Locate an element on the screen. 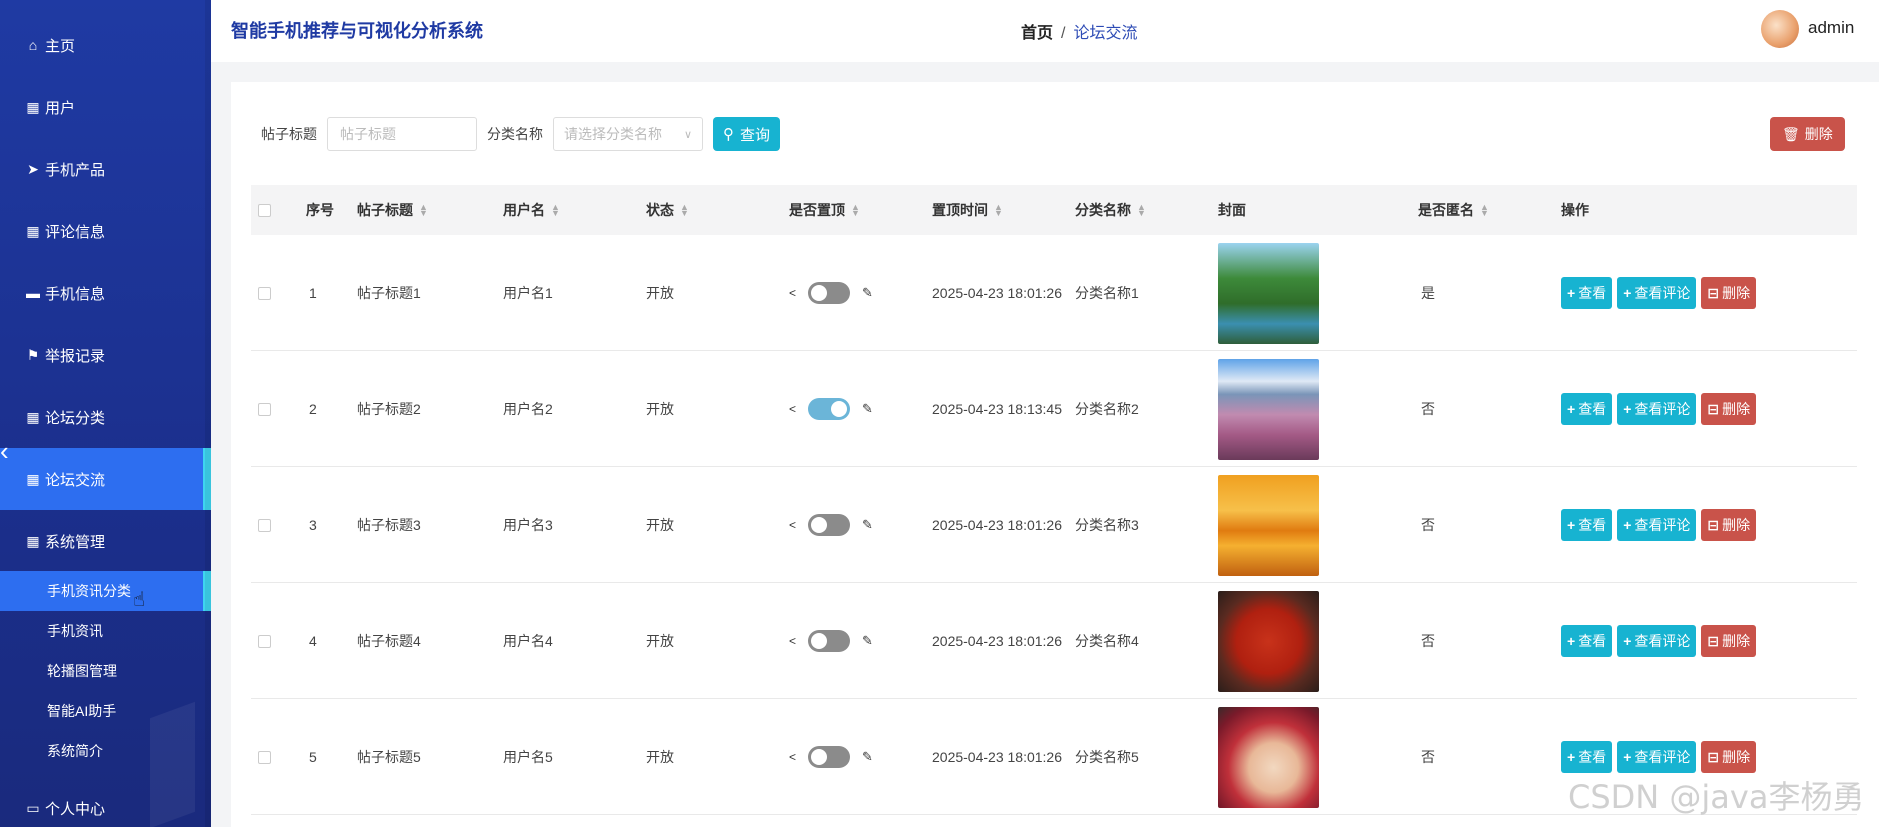 The width and height of the screenshot is (1879, 827). cell-cover is located at coordinates (1268, 409).